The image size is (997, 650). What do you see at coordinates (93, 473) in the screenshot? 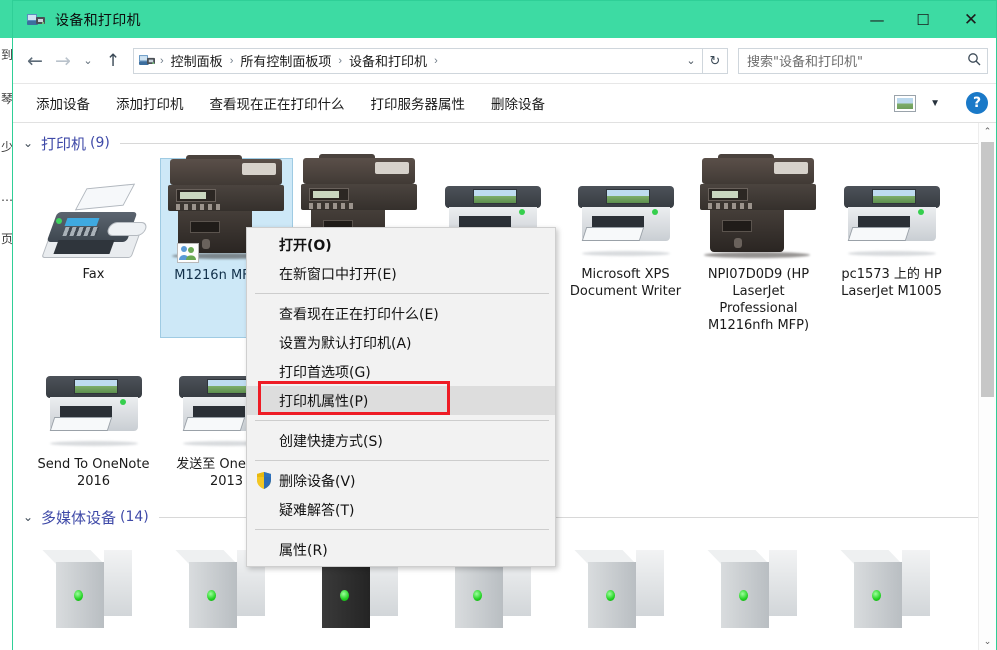
I see `device-label: Send To OneNote 2016` at bounding box center [93, 473].